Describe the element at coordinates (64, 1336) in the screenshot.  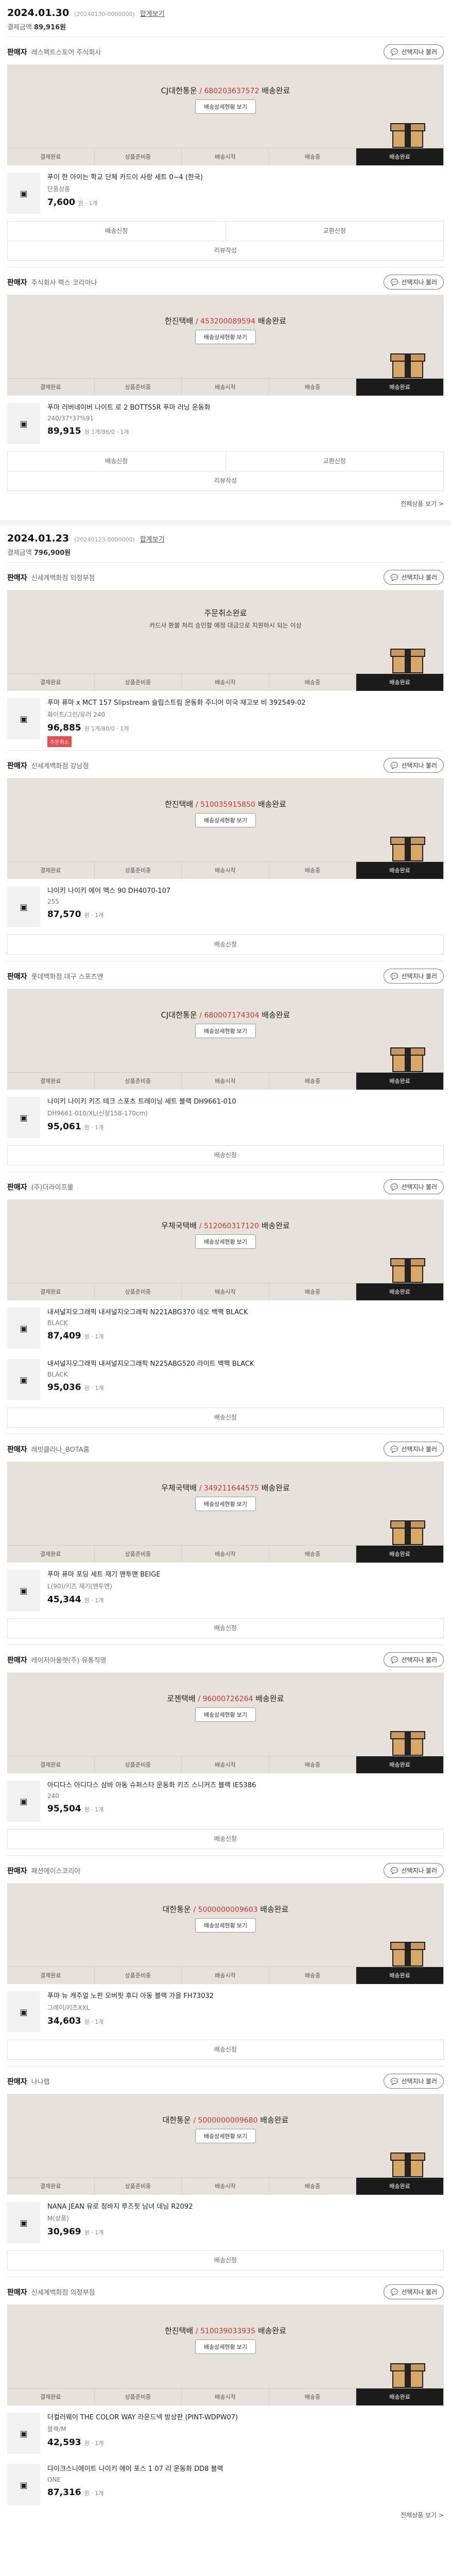
I see `price-value: 87,409` at that location.